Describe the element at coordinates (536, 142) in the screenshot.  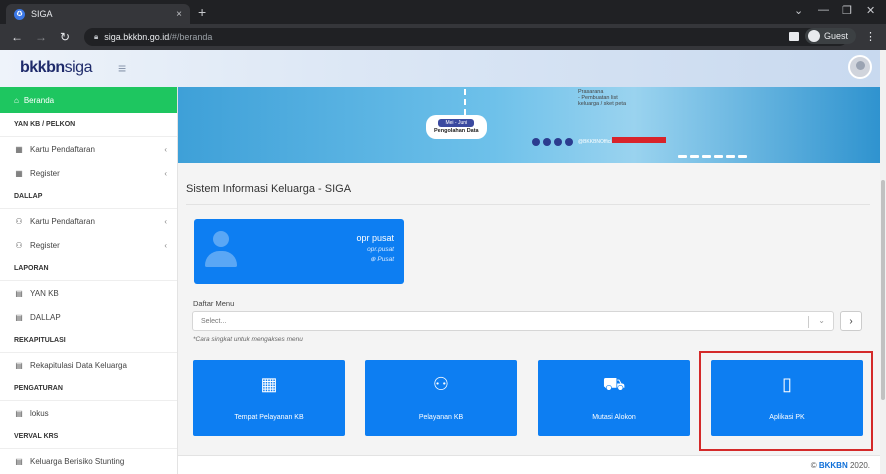
I see `twitter-icon` at that location.